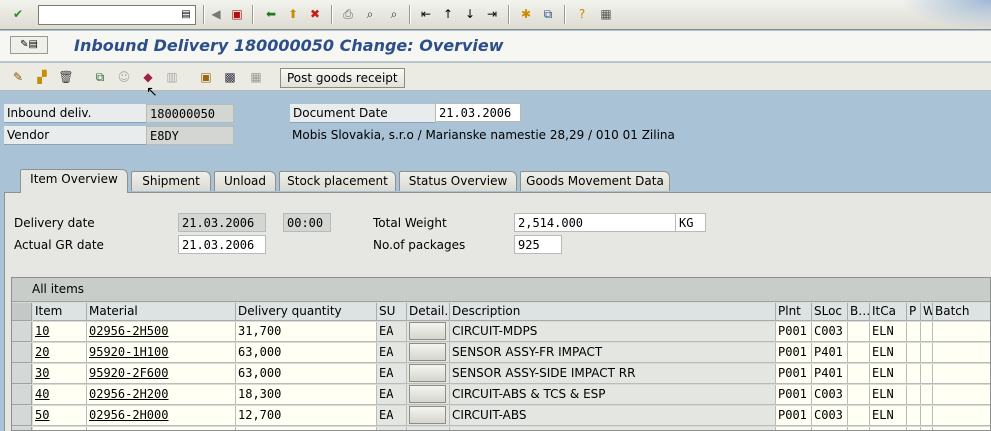  What do you see at coordinates (392, 312) in the screenshot?
I see `column-header-su: SU` at bounding box center [392, 312].